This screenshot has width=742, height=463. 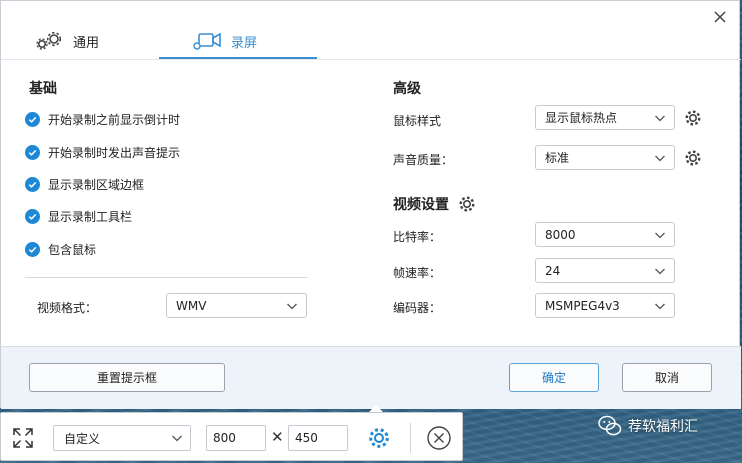 I want to click on tab-divider, so click(x=371, y=59).